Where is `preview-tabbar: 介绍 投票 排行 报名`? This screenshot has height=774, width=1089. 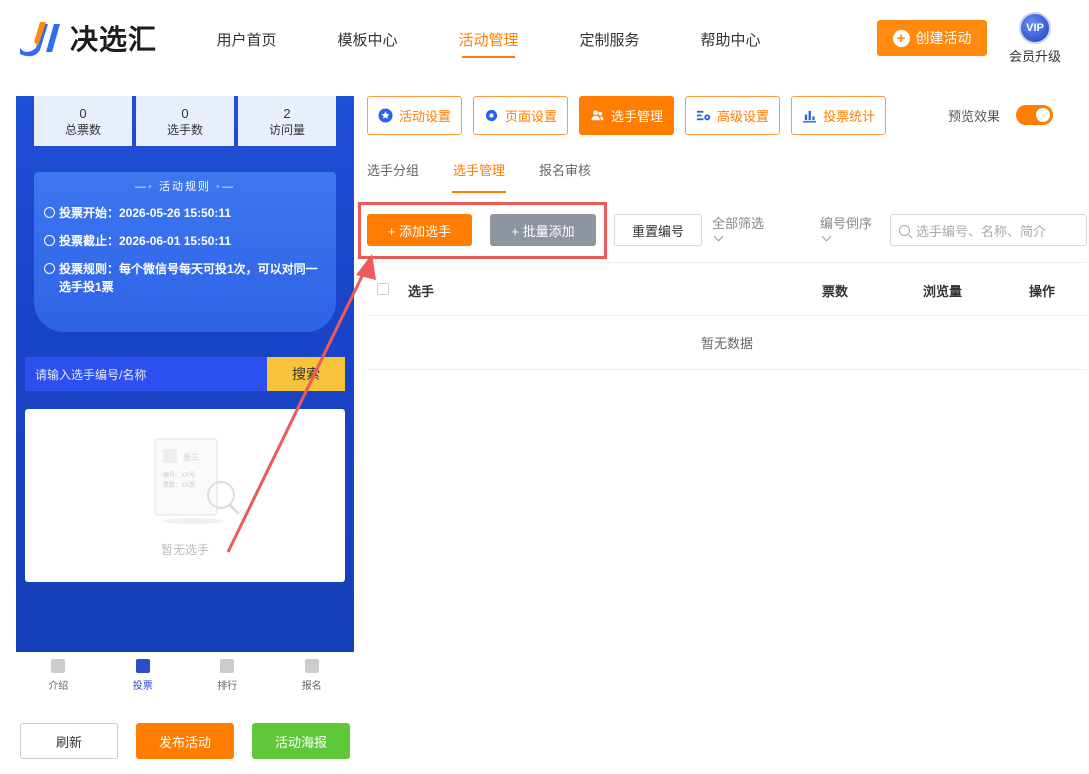 preview-tabbar: 介绍 投票 排行 报名 is located at coordinates (185, 675).